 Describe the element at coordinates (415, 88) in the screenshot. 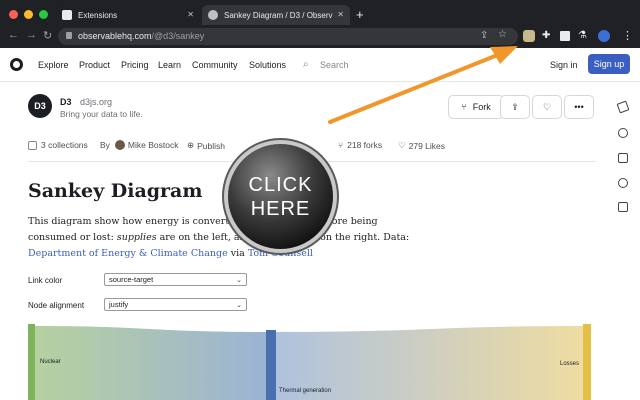

I see `pointer-arrow-line` at that location.